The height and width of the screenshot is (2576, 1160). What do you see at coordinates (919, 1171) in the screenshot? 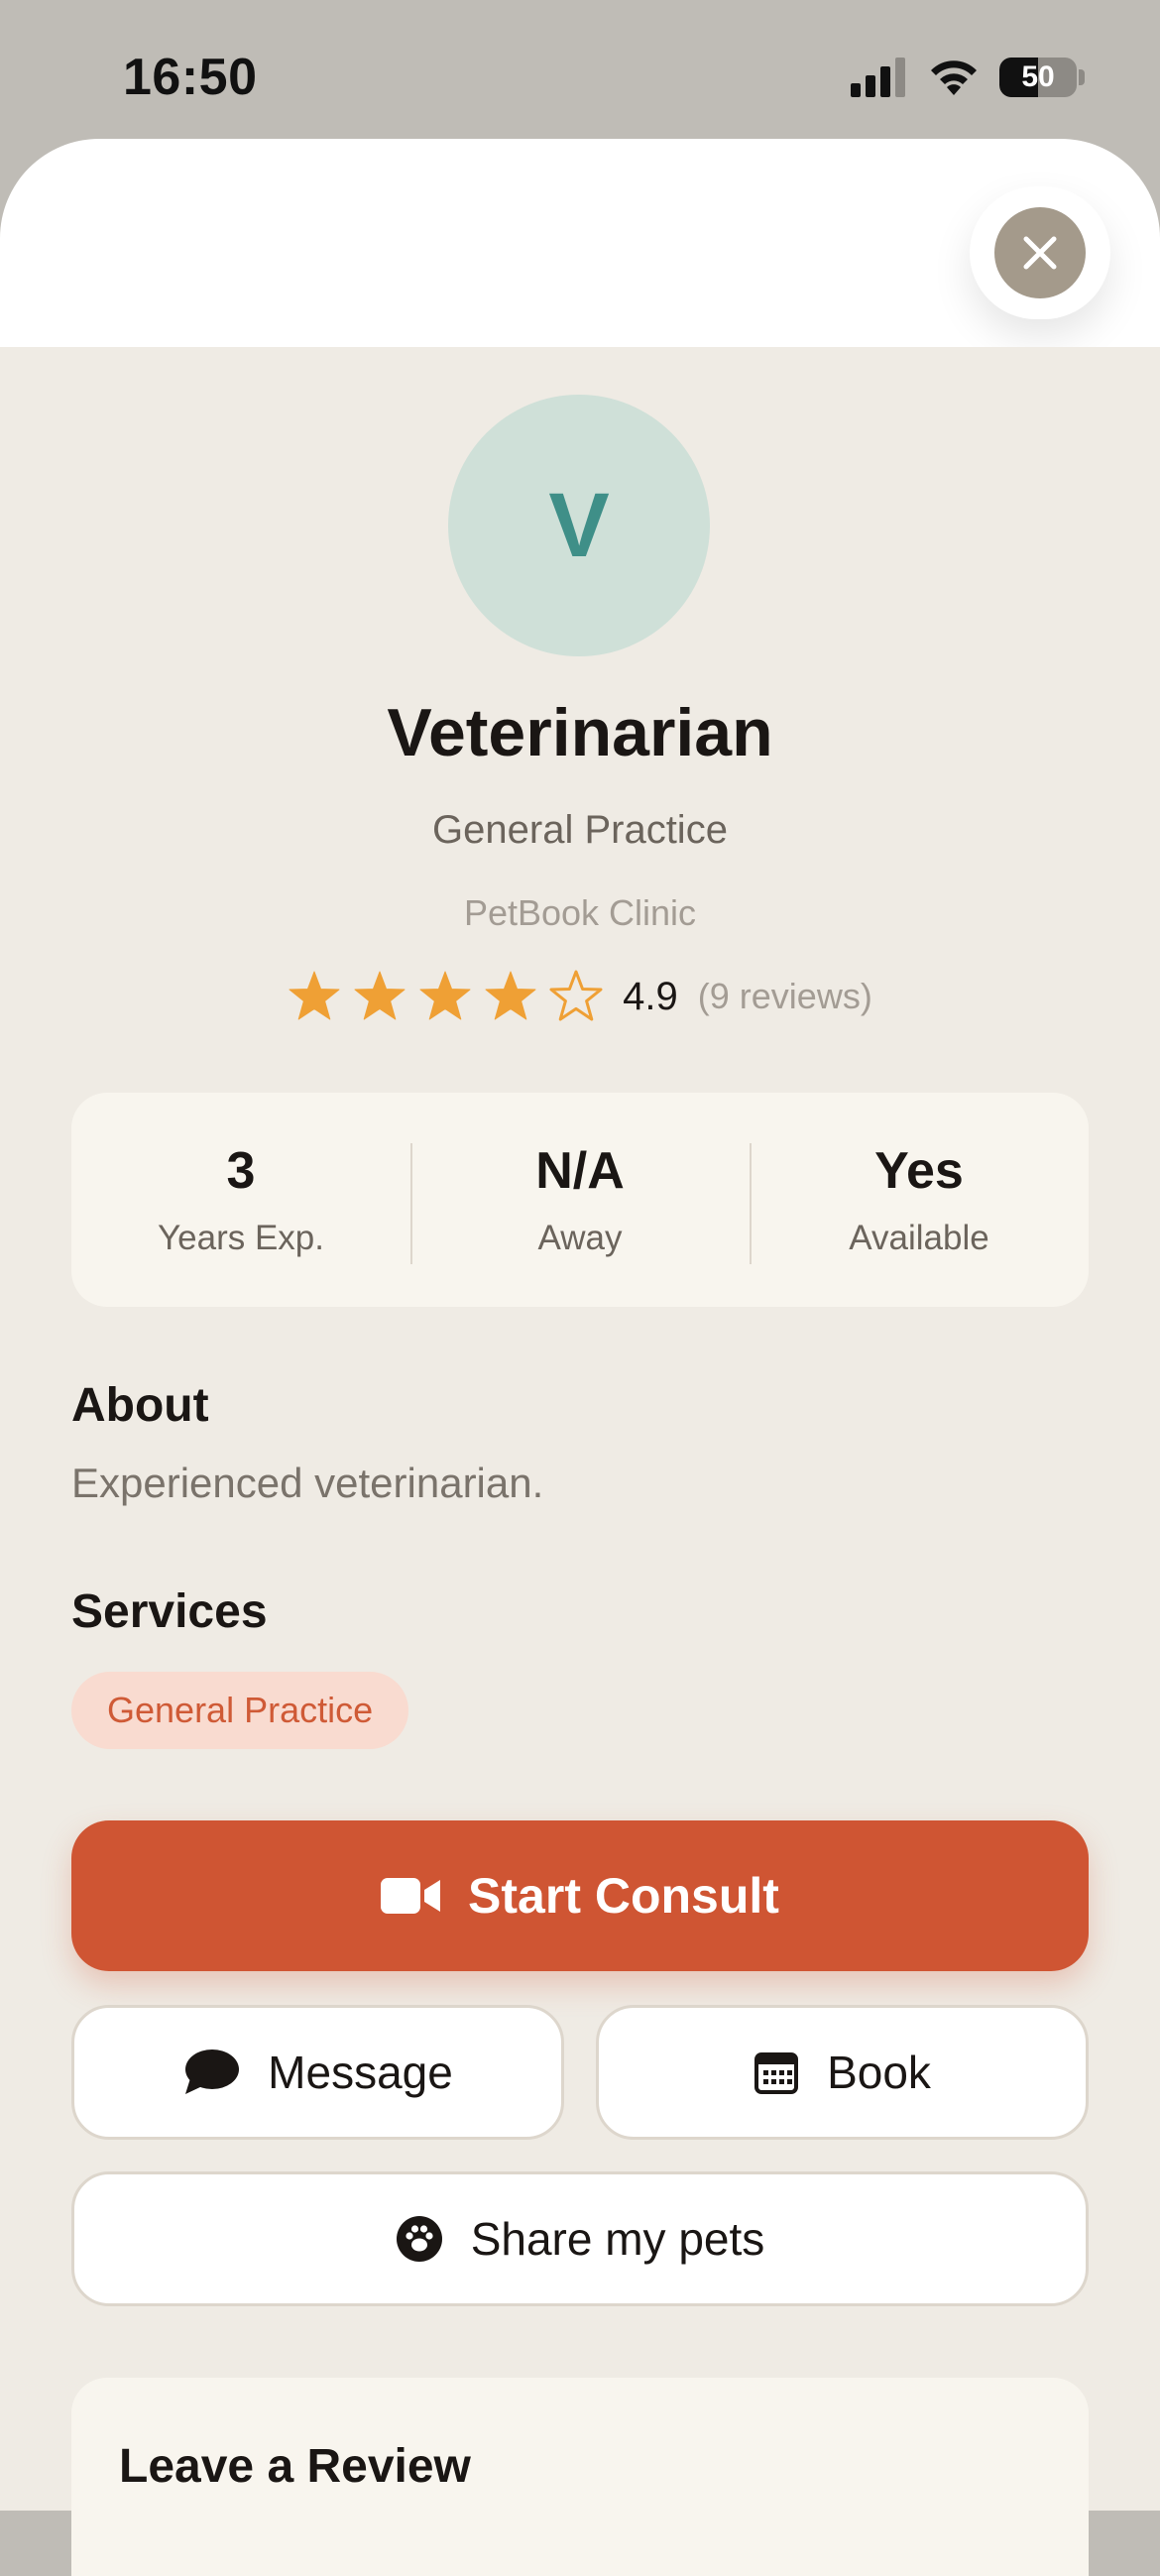
I see `stat-value: Yes` at bounding box center [919, 1171].